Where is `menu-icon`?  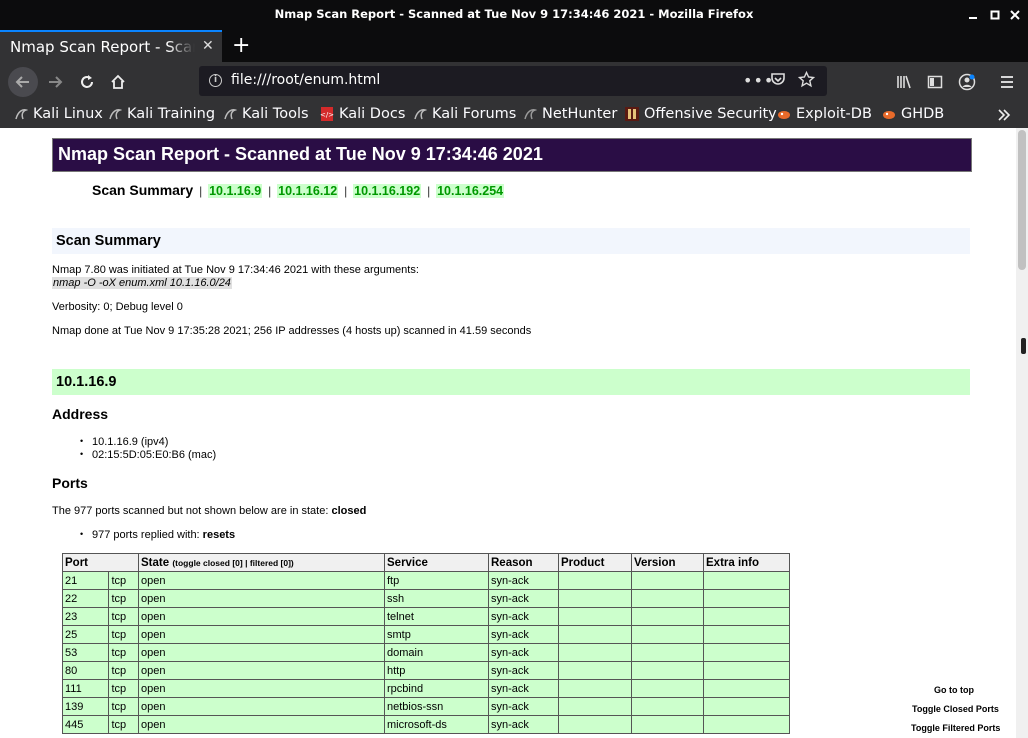
menu-icon is located at coordinates (1007, 82).